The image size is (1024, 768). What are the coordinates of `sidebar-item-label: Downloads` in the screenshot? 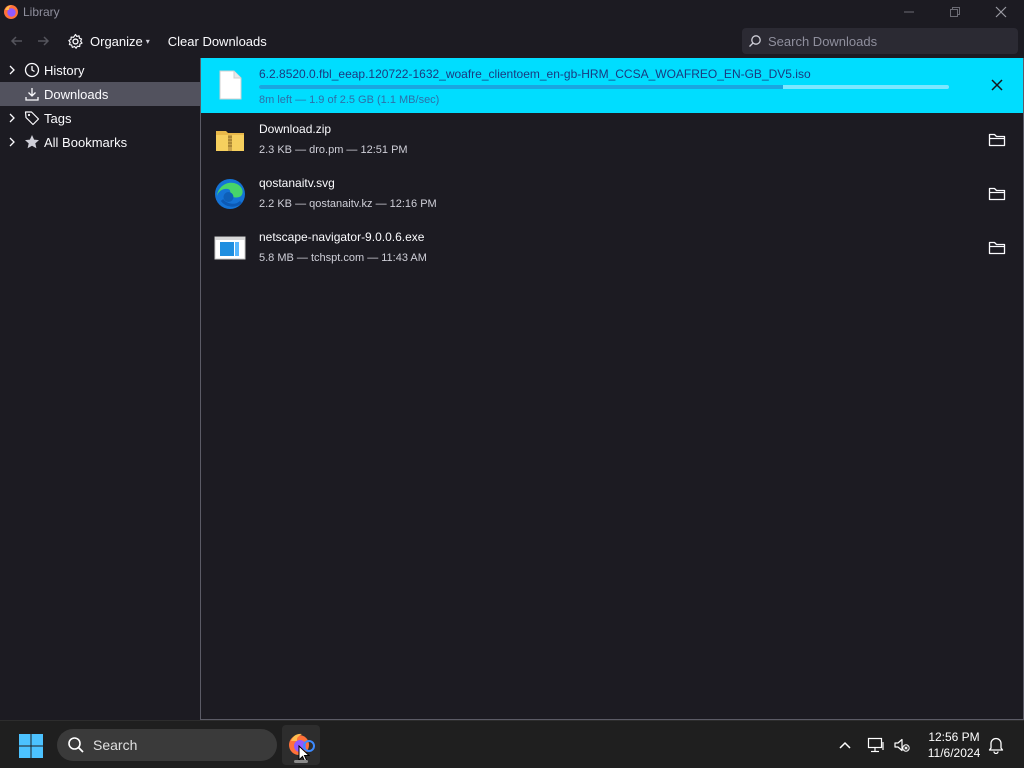 It's located at (76, 94).